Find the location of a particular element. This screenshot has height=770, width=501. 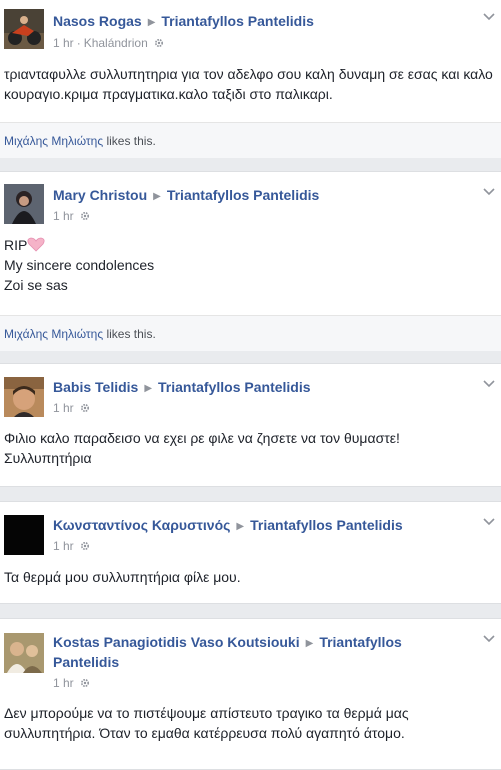

text-line: Συλλυπητήρια is located at coordinates (48, 458).